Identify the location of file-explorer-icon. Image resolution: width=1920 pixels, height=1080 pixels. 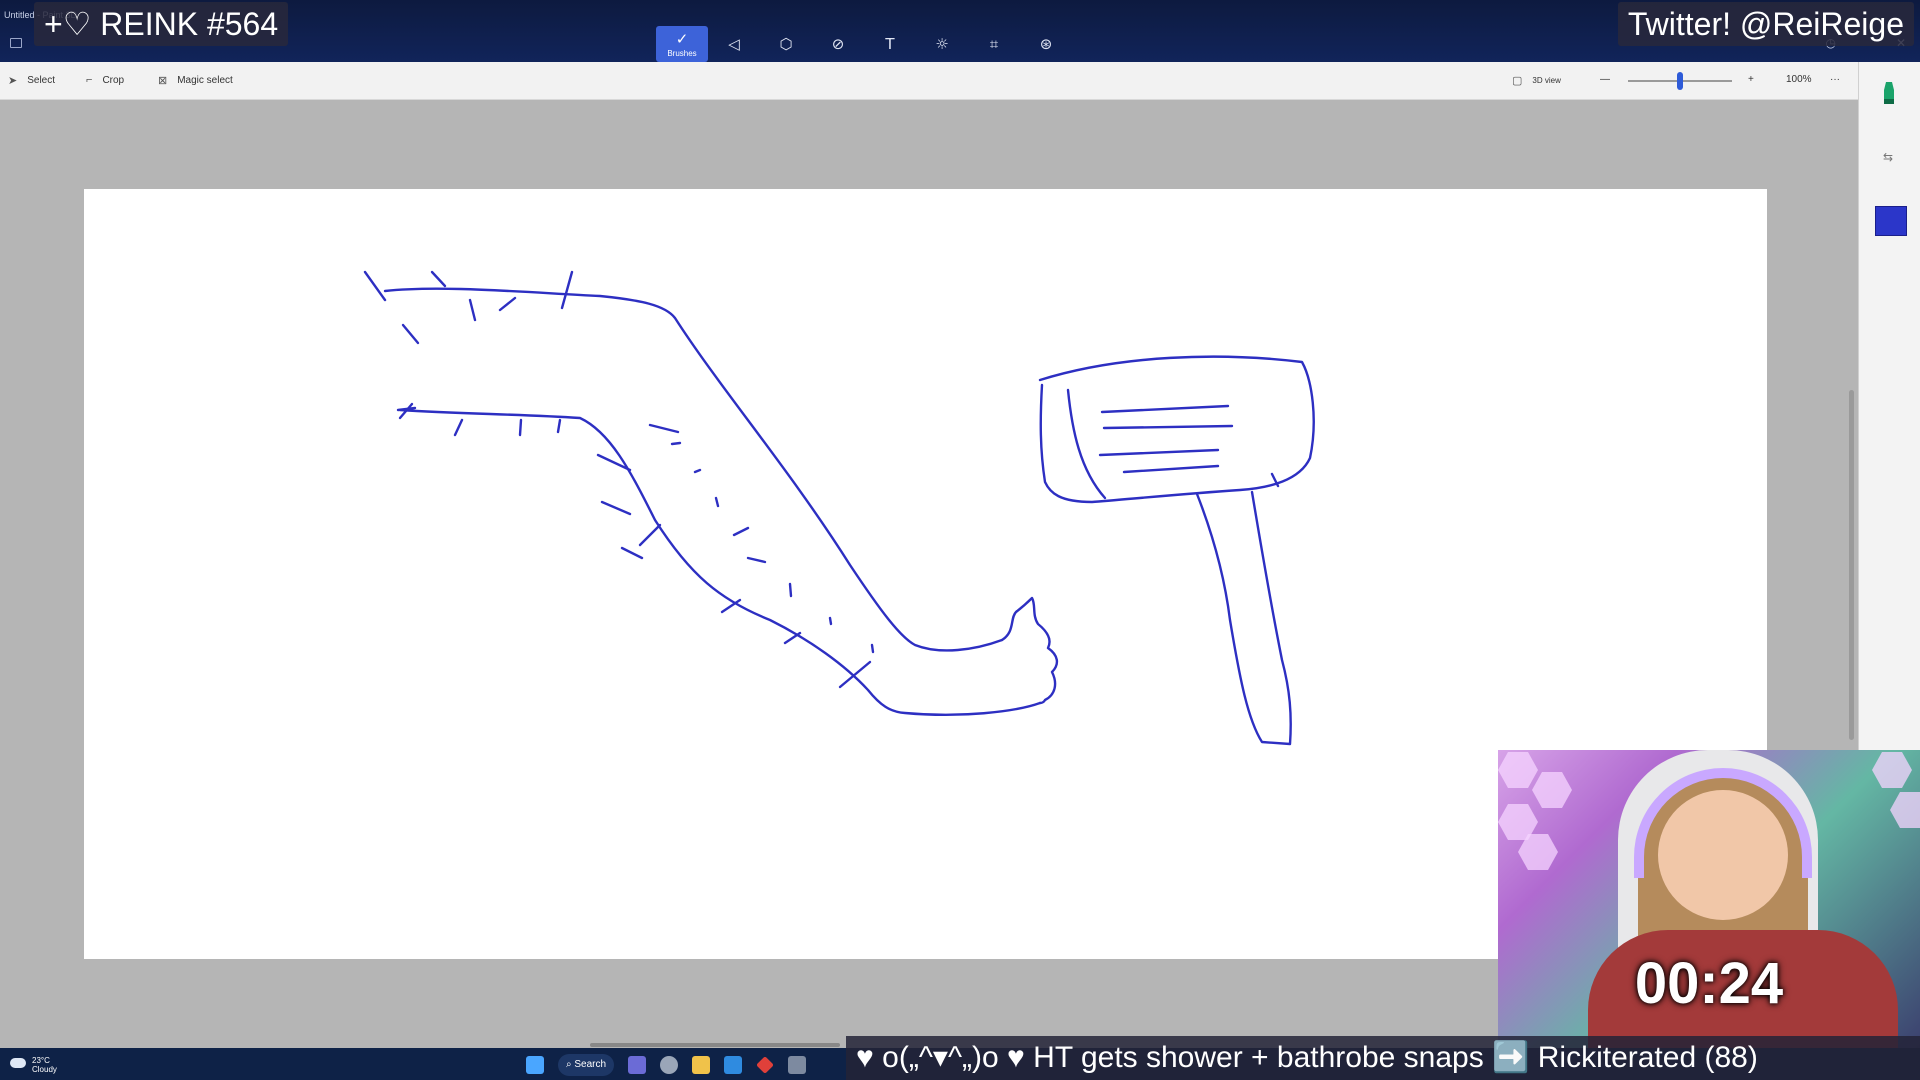
(701, 1065).